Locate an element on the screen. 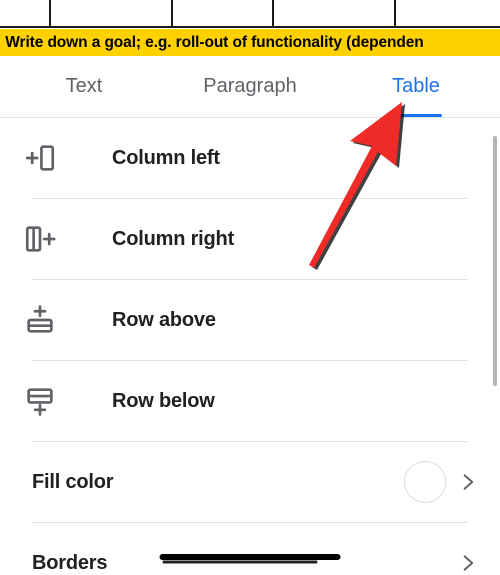  home-indicator is located at coordinates (250, 557).